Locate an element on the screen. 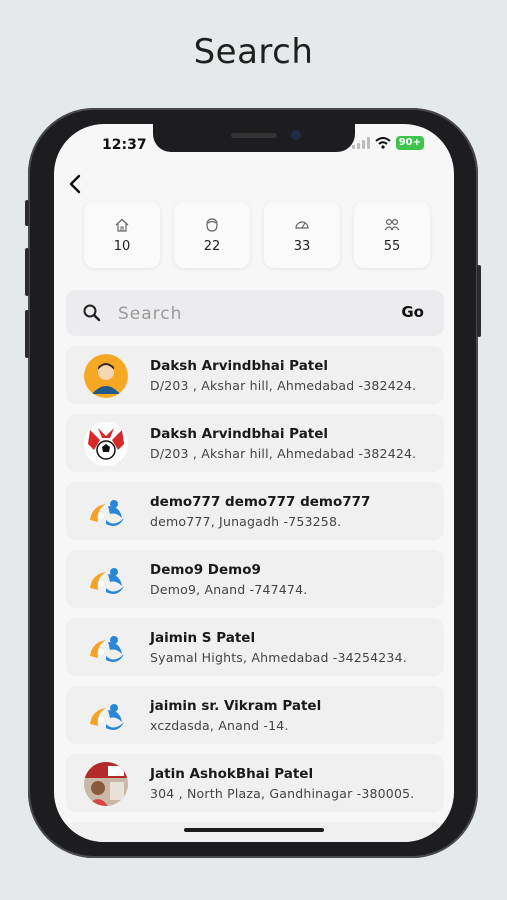 The image size is (507, 900). list-item-partial is located at coordinates (255, 832).